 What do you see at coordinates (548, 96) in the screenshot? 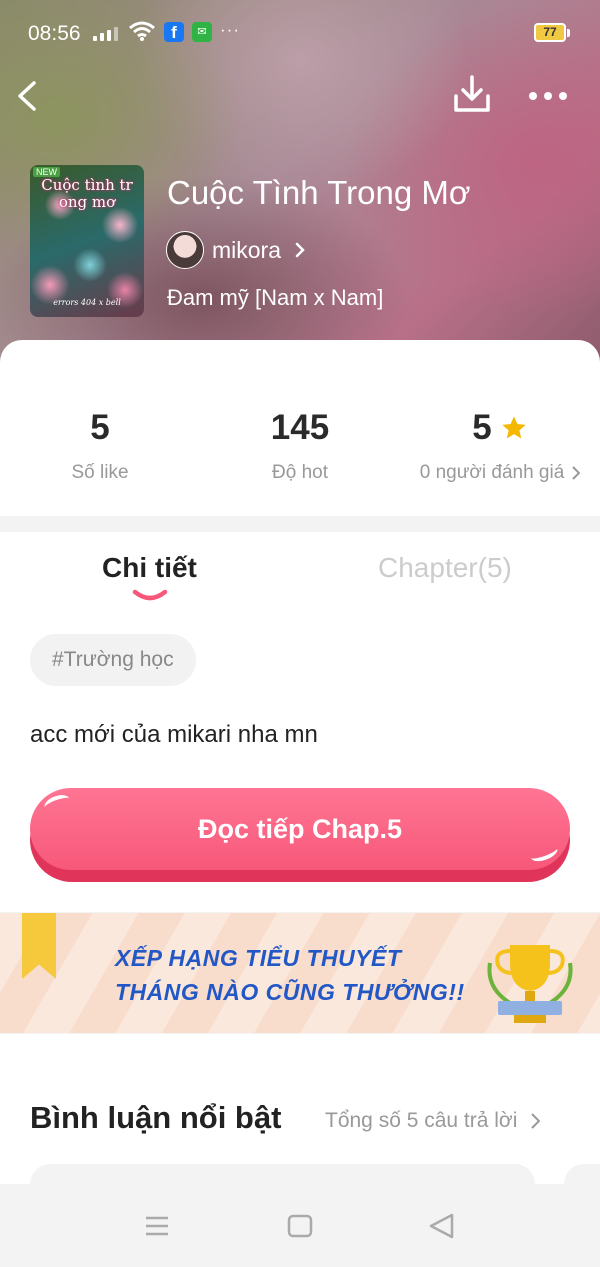
I see `more-icon` at bounding box center [548, 96].